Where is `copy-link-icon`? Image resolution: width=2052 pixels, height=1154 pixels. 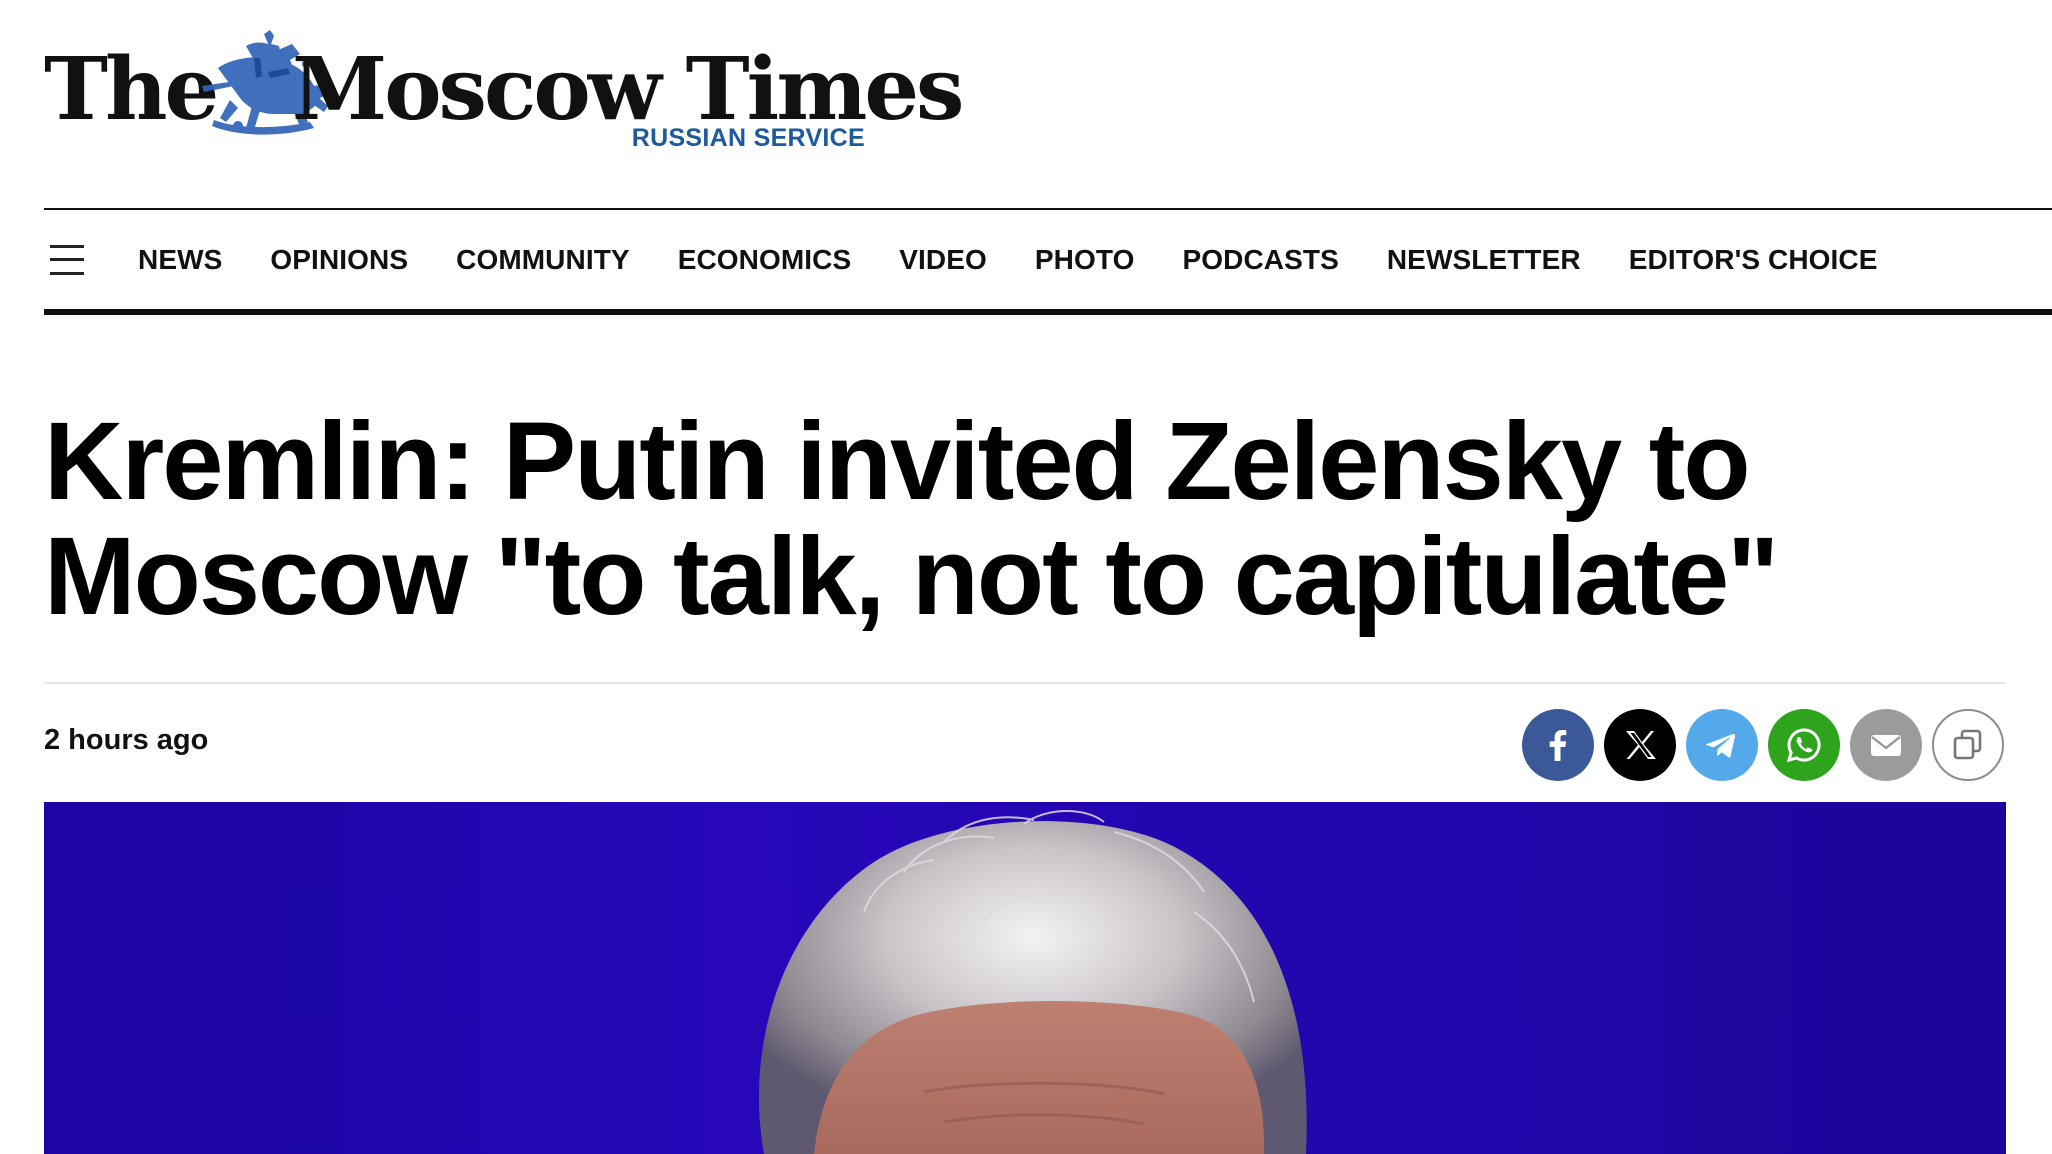
copy-link-icon is located at coordinates (1967, 744).